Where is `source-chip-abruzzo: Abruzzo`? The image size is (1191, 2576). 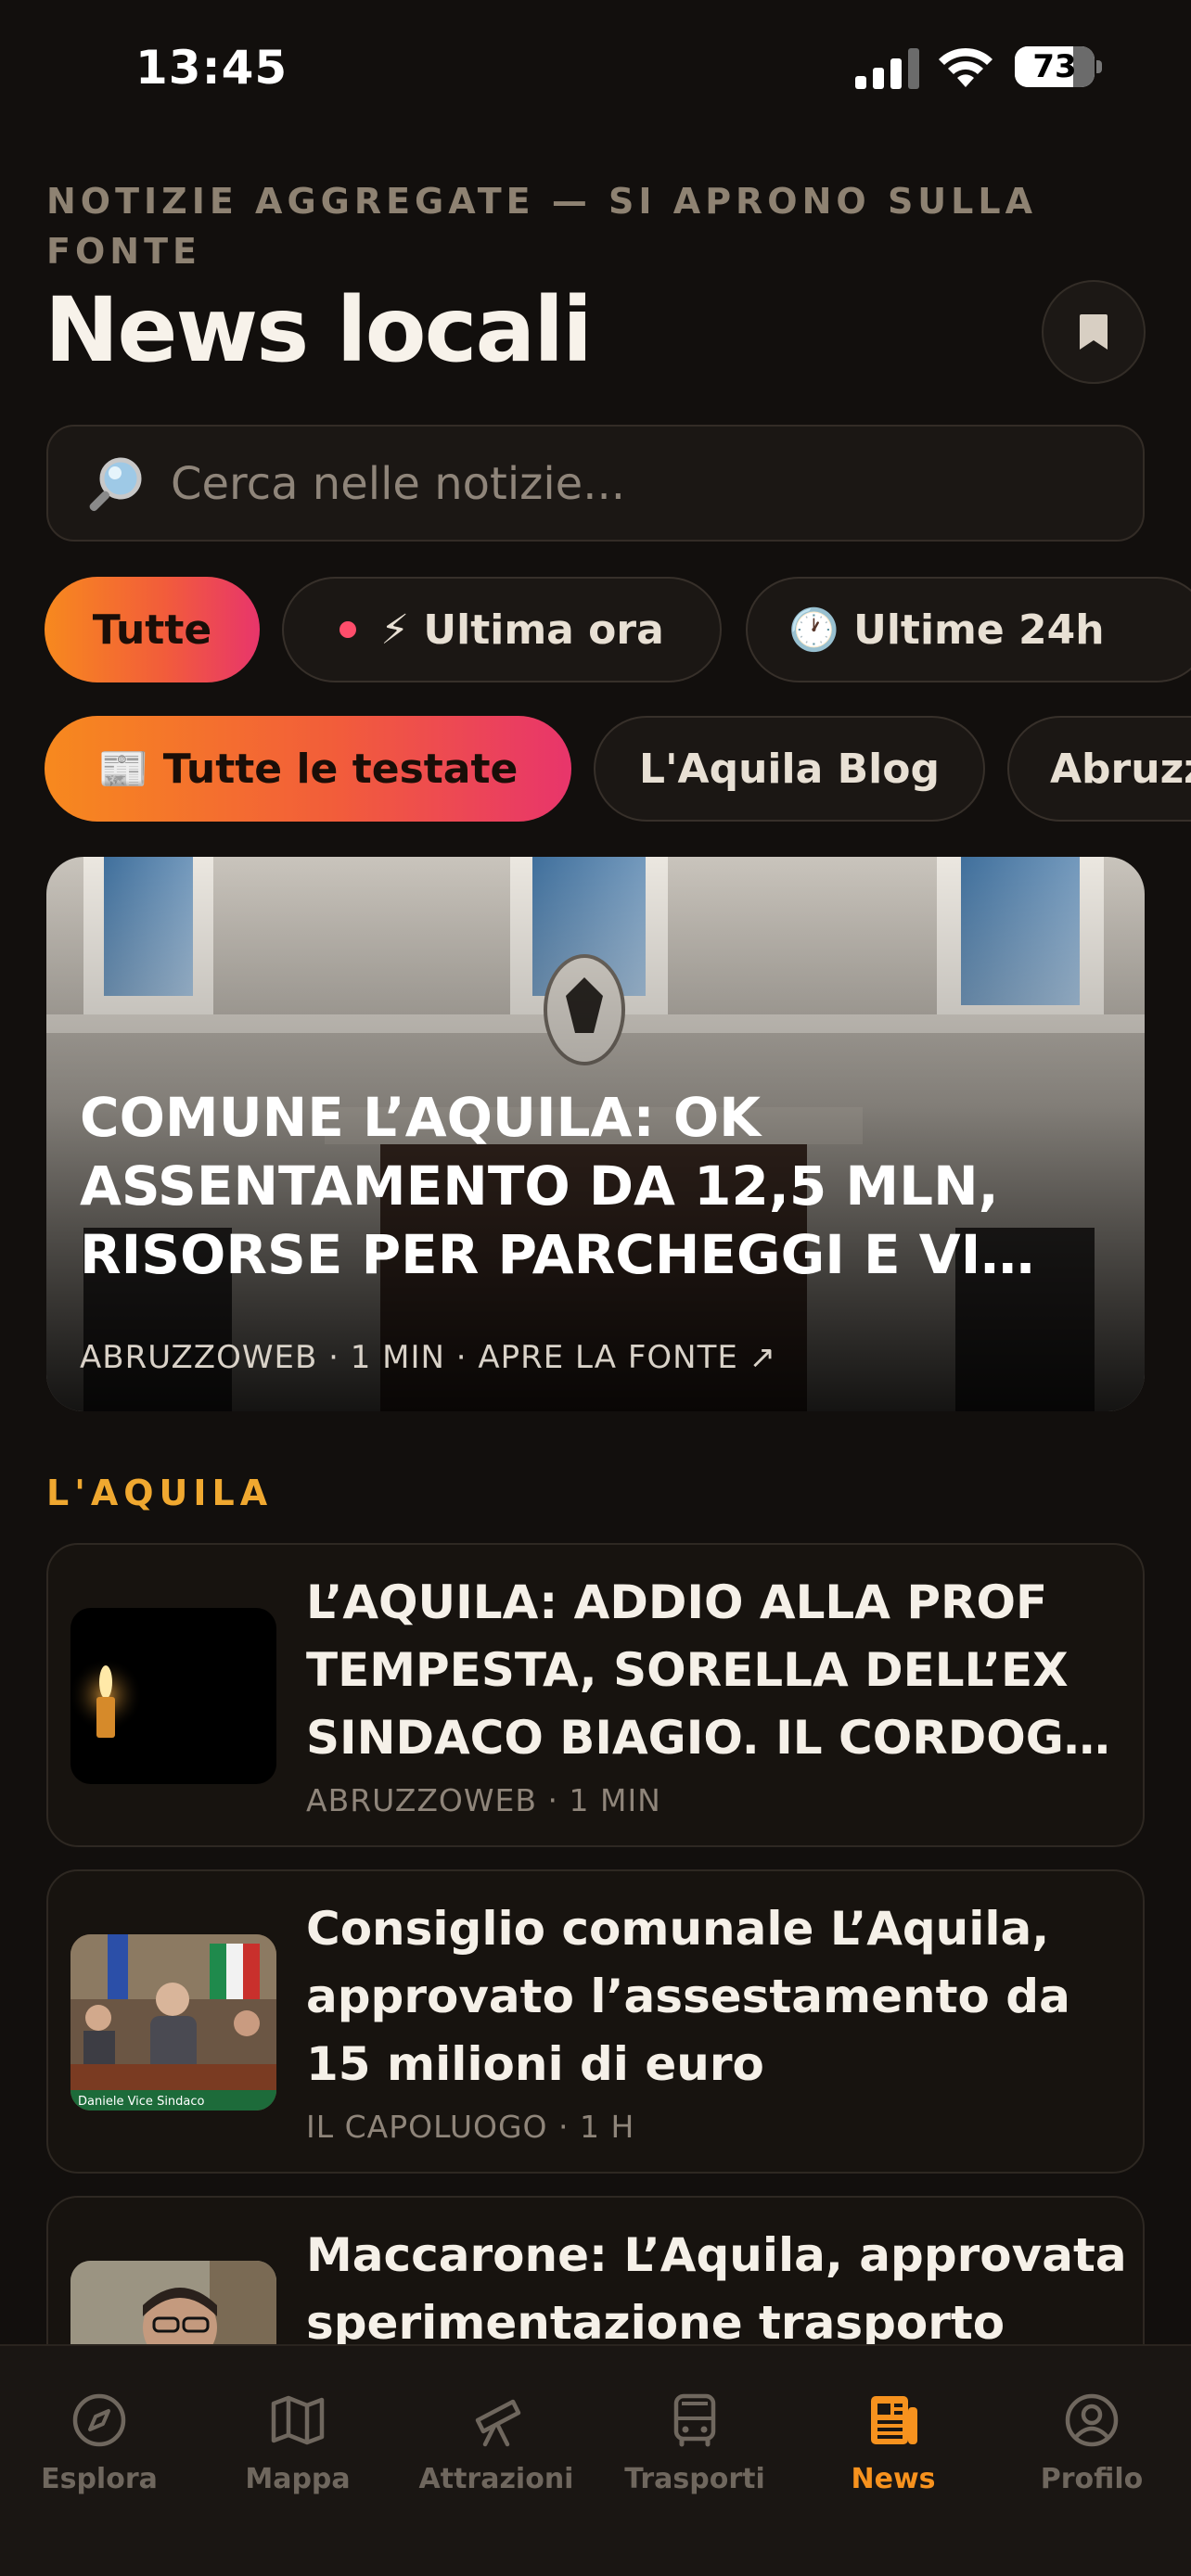
source-chip-abruzzo: Abruzzo is located at coordinates (1099, 769).